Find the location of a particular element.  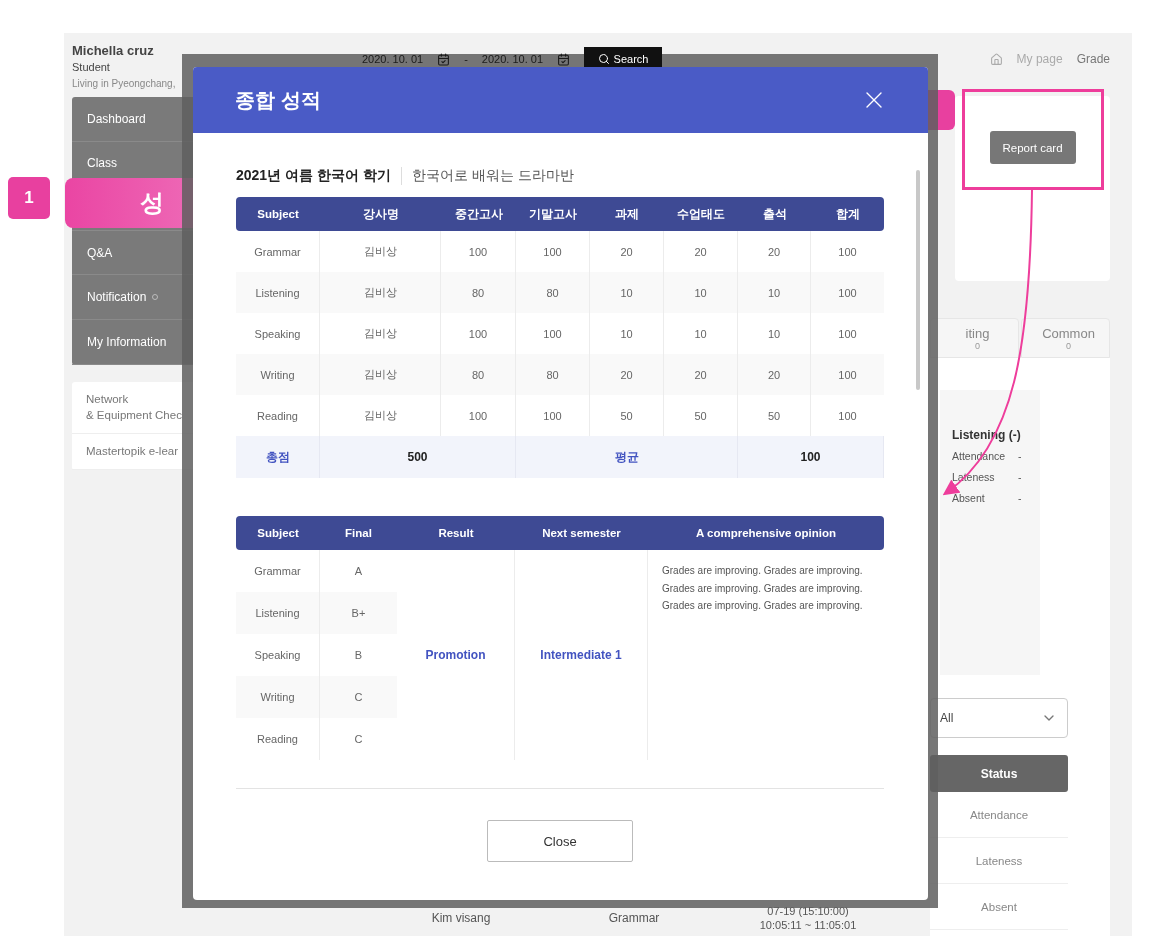

column-header: 수업태도 is located at coordinates (701, 214).